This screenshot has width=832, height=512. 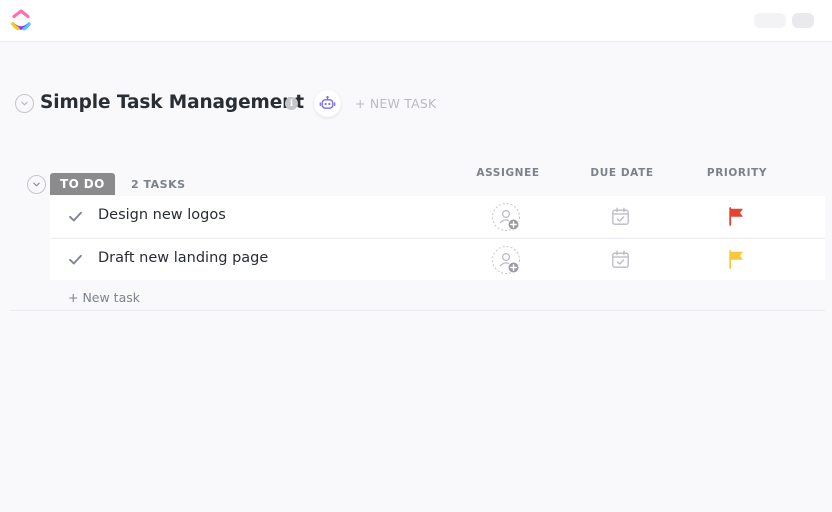 What do you see at coordinates (162, 215) in the screenshot?
I see `task-name: Design new logos` at bounding box center [162, 215].